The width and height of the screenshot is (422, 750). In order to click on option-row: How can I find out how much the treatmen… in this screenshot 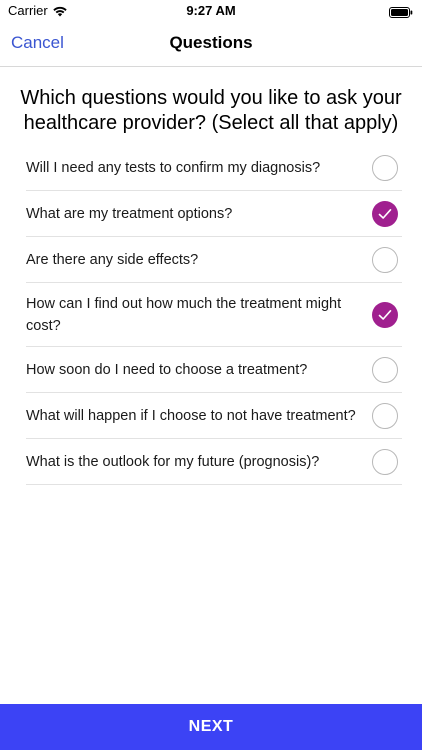, I will do `click(214, 315)`.